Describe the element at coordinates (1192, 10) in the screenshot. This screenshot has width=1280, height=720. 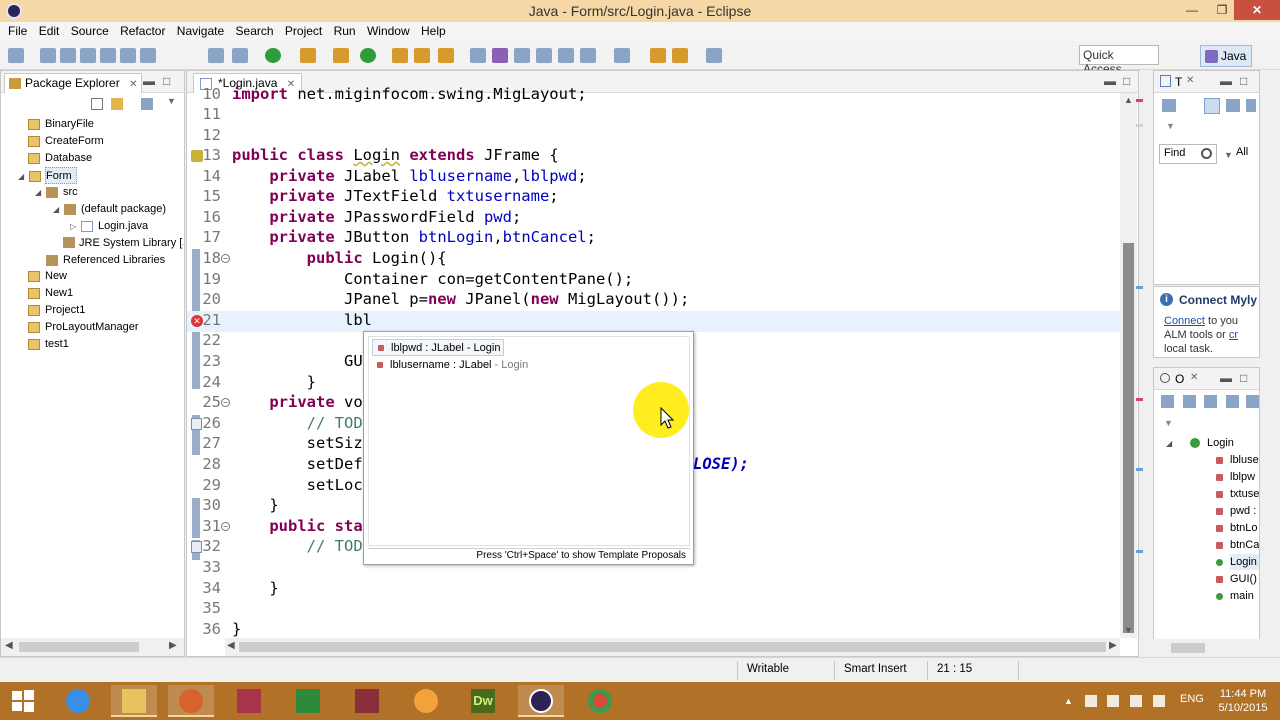
I see `minimize-button: —` at that location.